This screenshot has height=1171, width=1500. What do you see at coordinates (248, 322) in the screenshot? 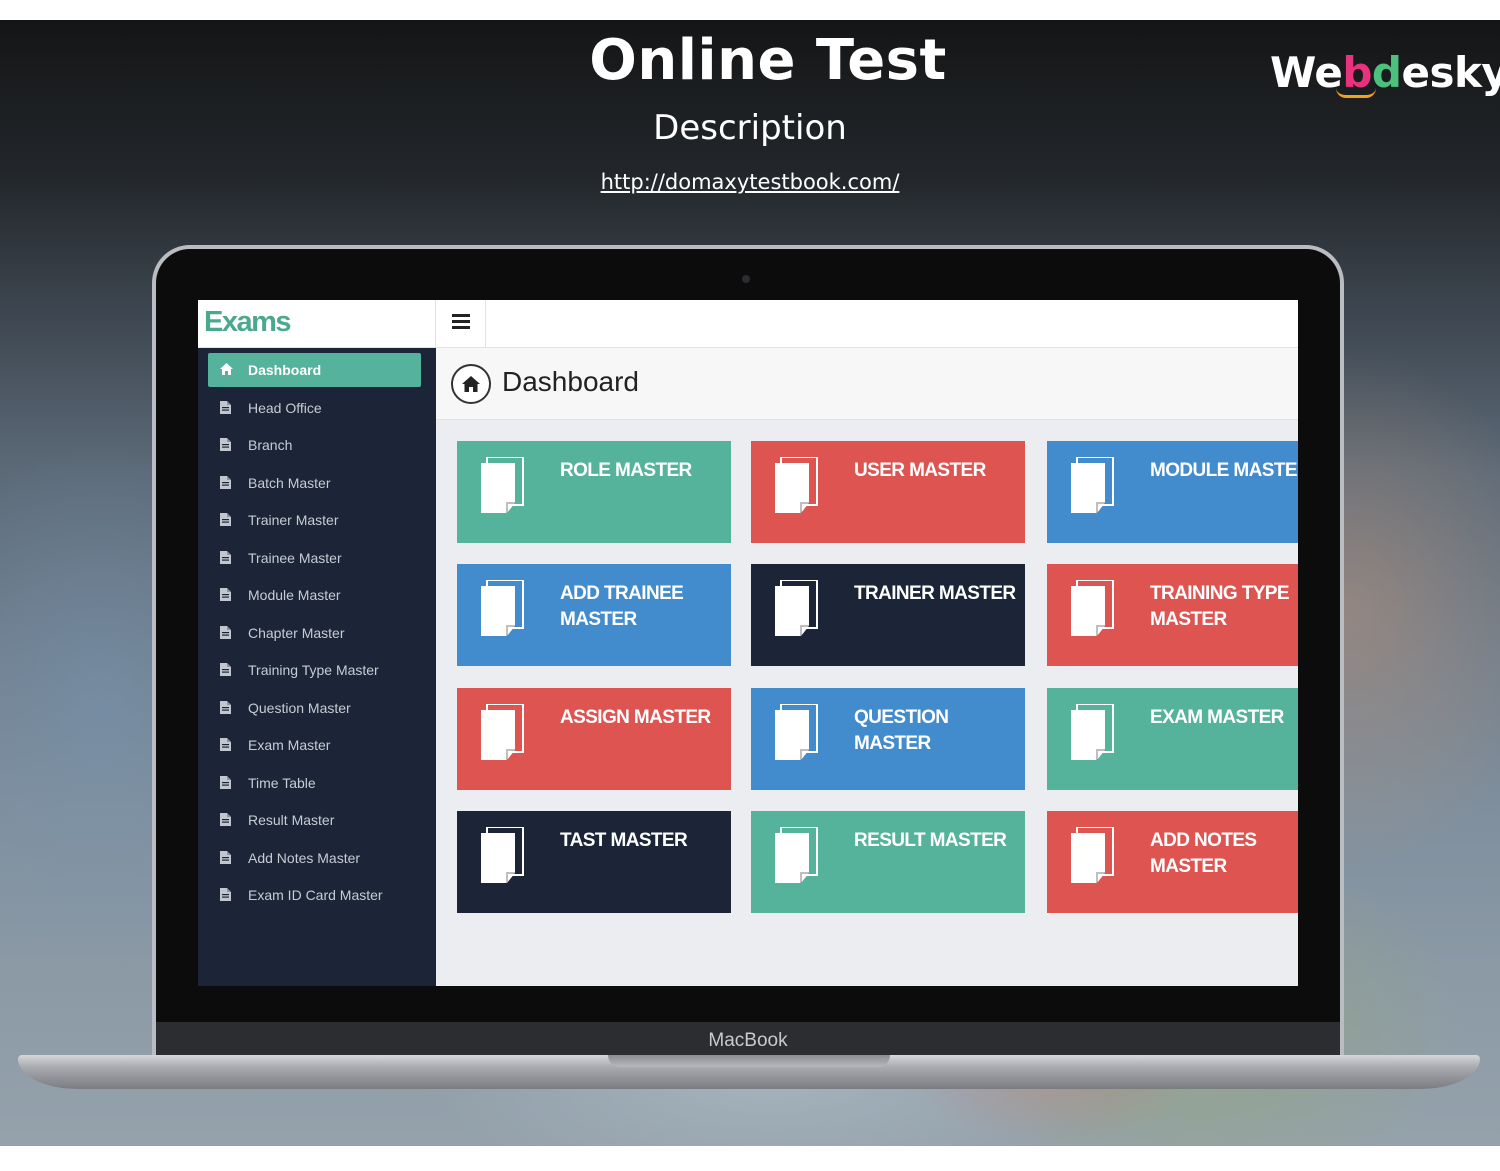
I see `app-logo: Exams` at bounding box center [248, 322].